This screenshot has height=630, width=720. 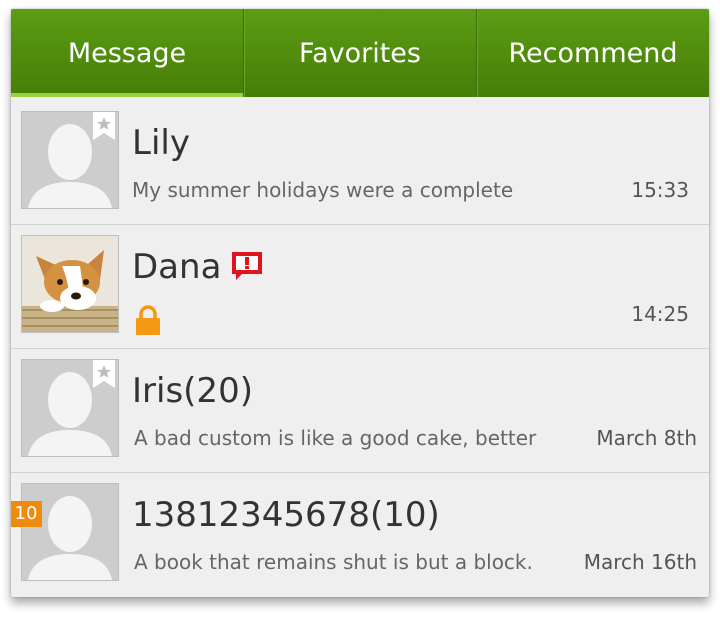 I want to click on tab-bar: Message Favorites Recommend, so click(x=360, y=53).